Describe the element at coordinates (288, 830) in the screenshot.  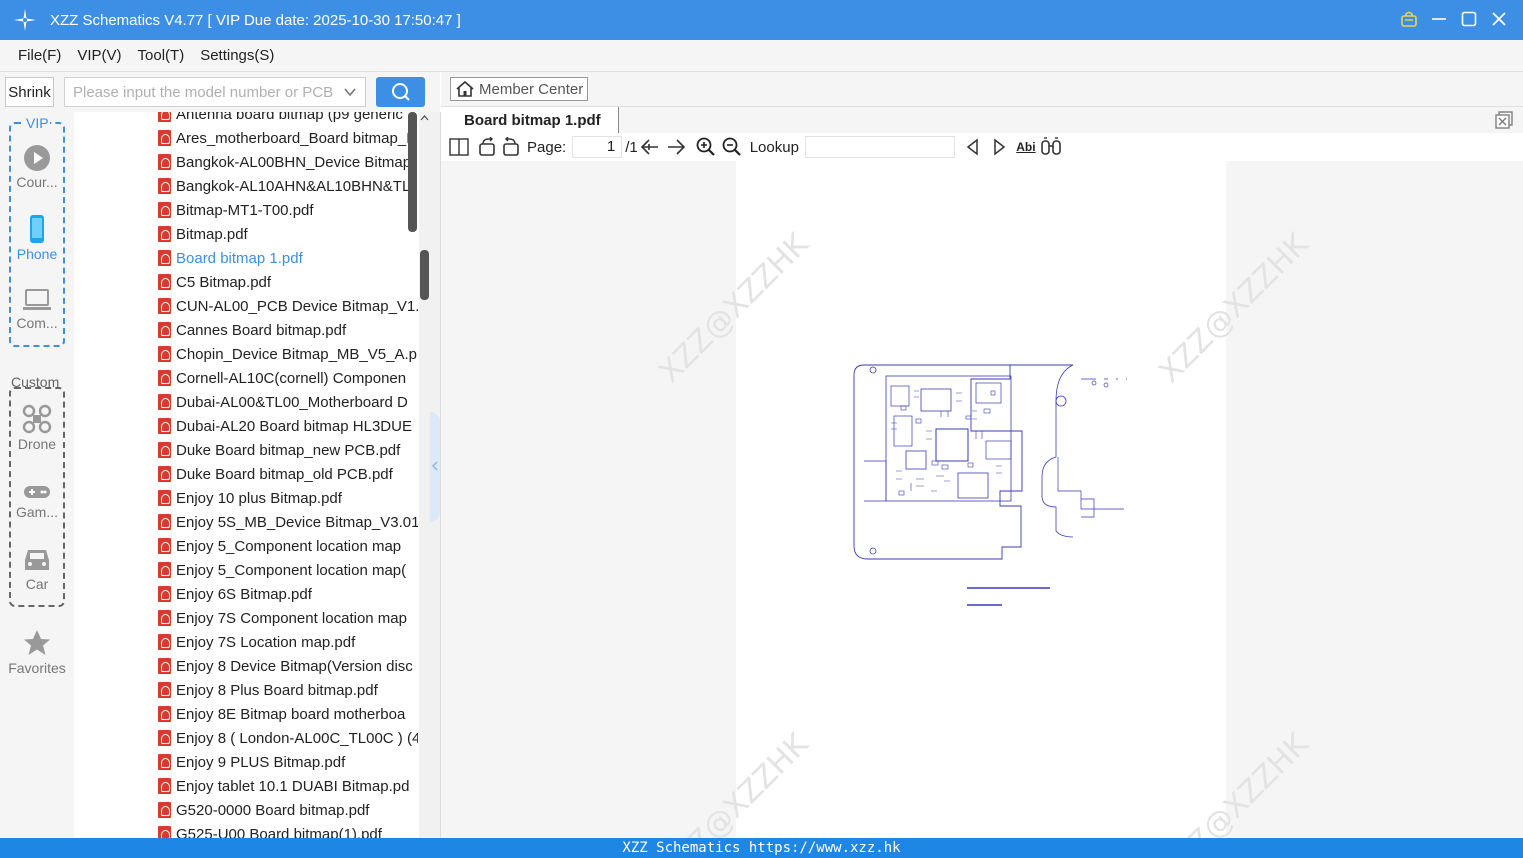
I see `file-list-item: G525-U00 Board bitmap(1).pdf` at that location.